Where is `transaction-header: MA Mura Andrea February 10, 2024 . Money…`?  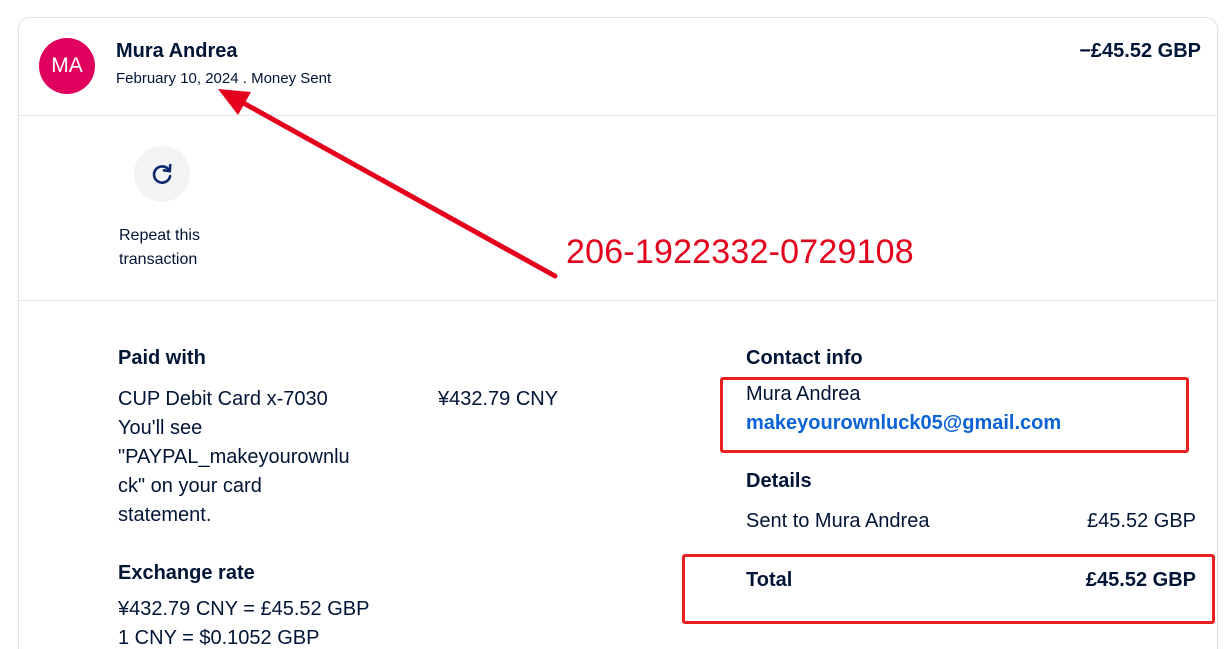 transaction-header: MA Mura Andrea February 10, 2024 . Money… is located at coordinates (618, 67).